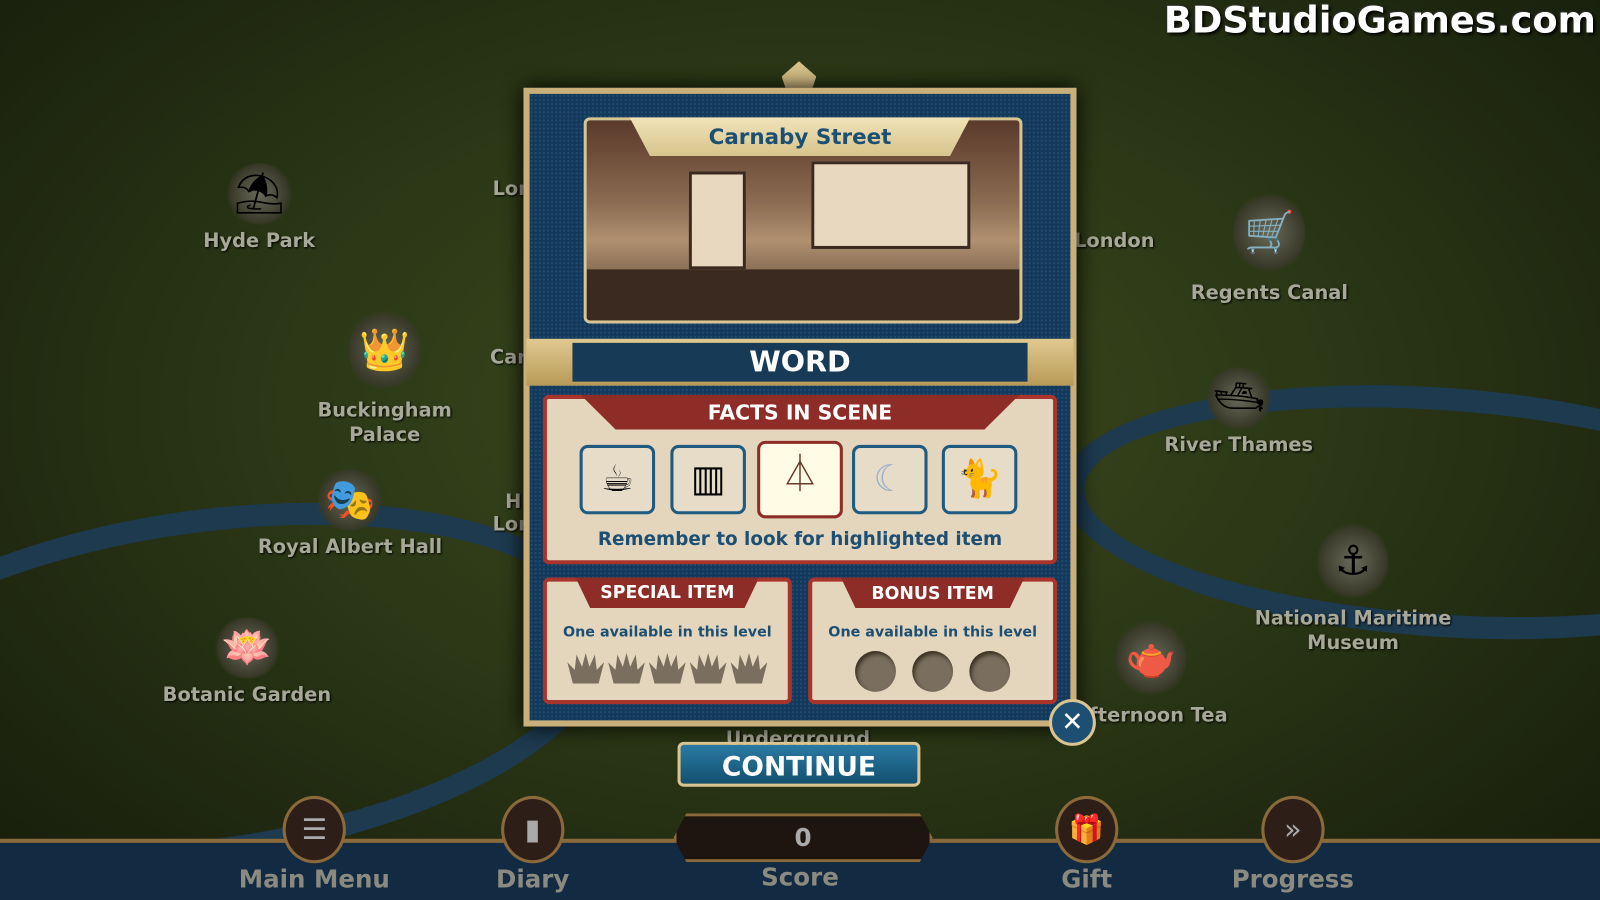 Image resolution: width=1600 pixels, height=900 pixels. I want to click on fact-slot-moon: ☾, so click(890, 479).